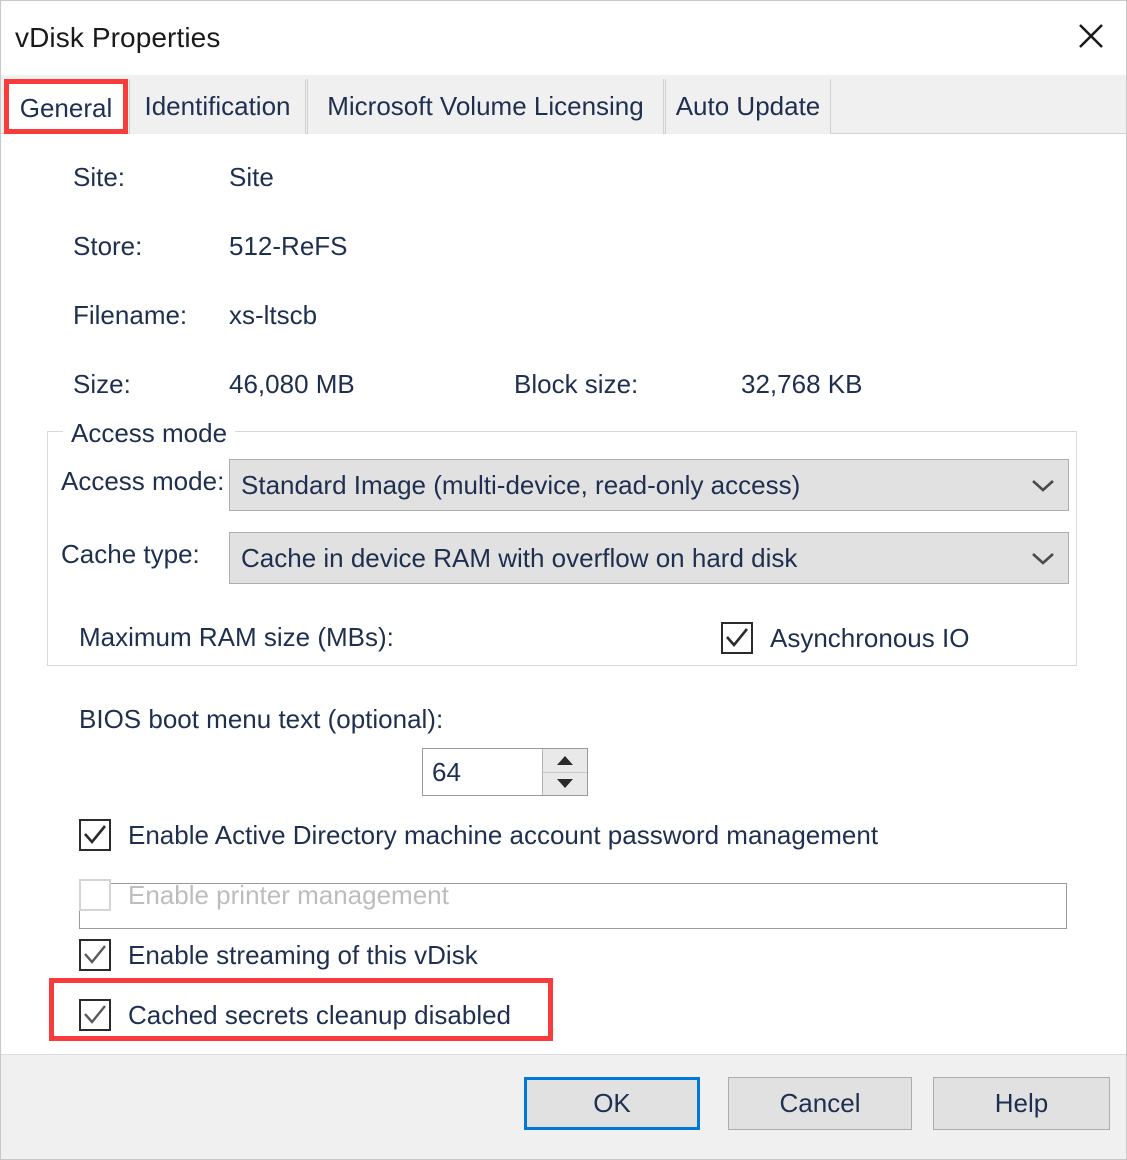  Describe the element at coordinates (565, 783) in the screenshot. I see `stepper-down-button` at that location.